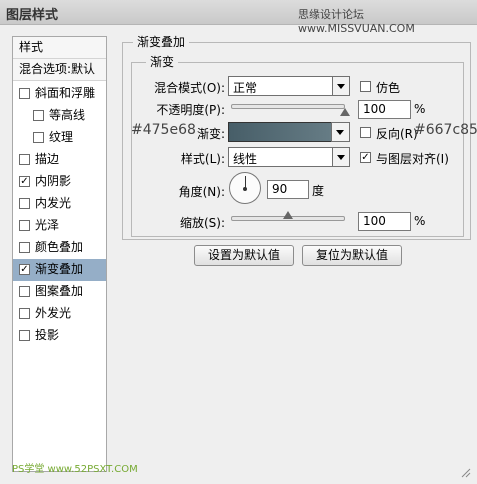  Describe the element at coordinates (374, 109) in the screenshot. I see `opacity-value: 100` at that location.